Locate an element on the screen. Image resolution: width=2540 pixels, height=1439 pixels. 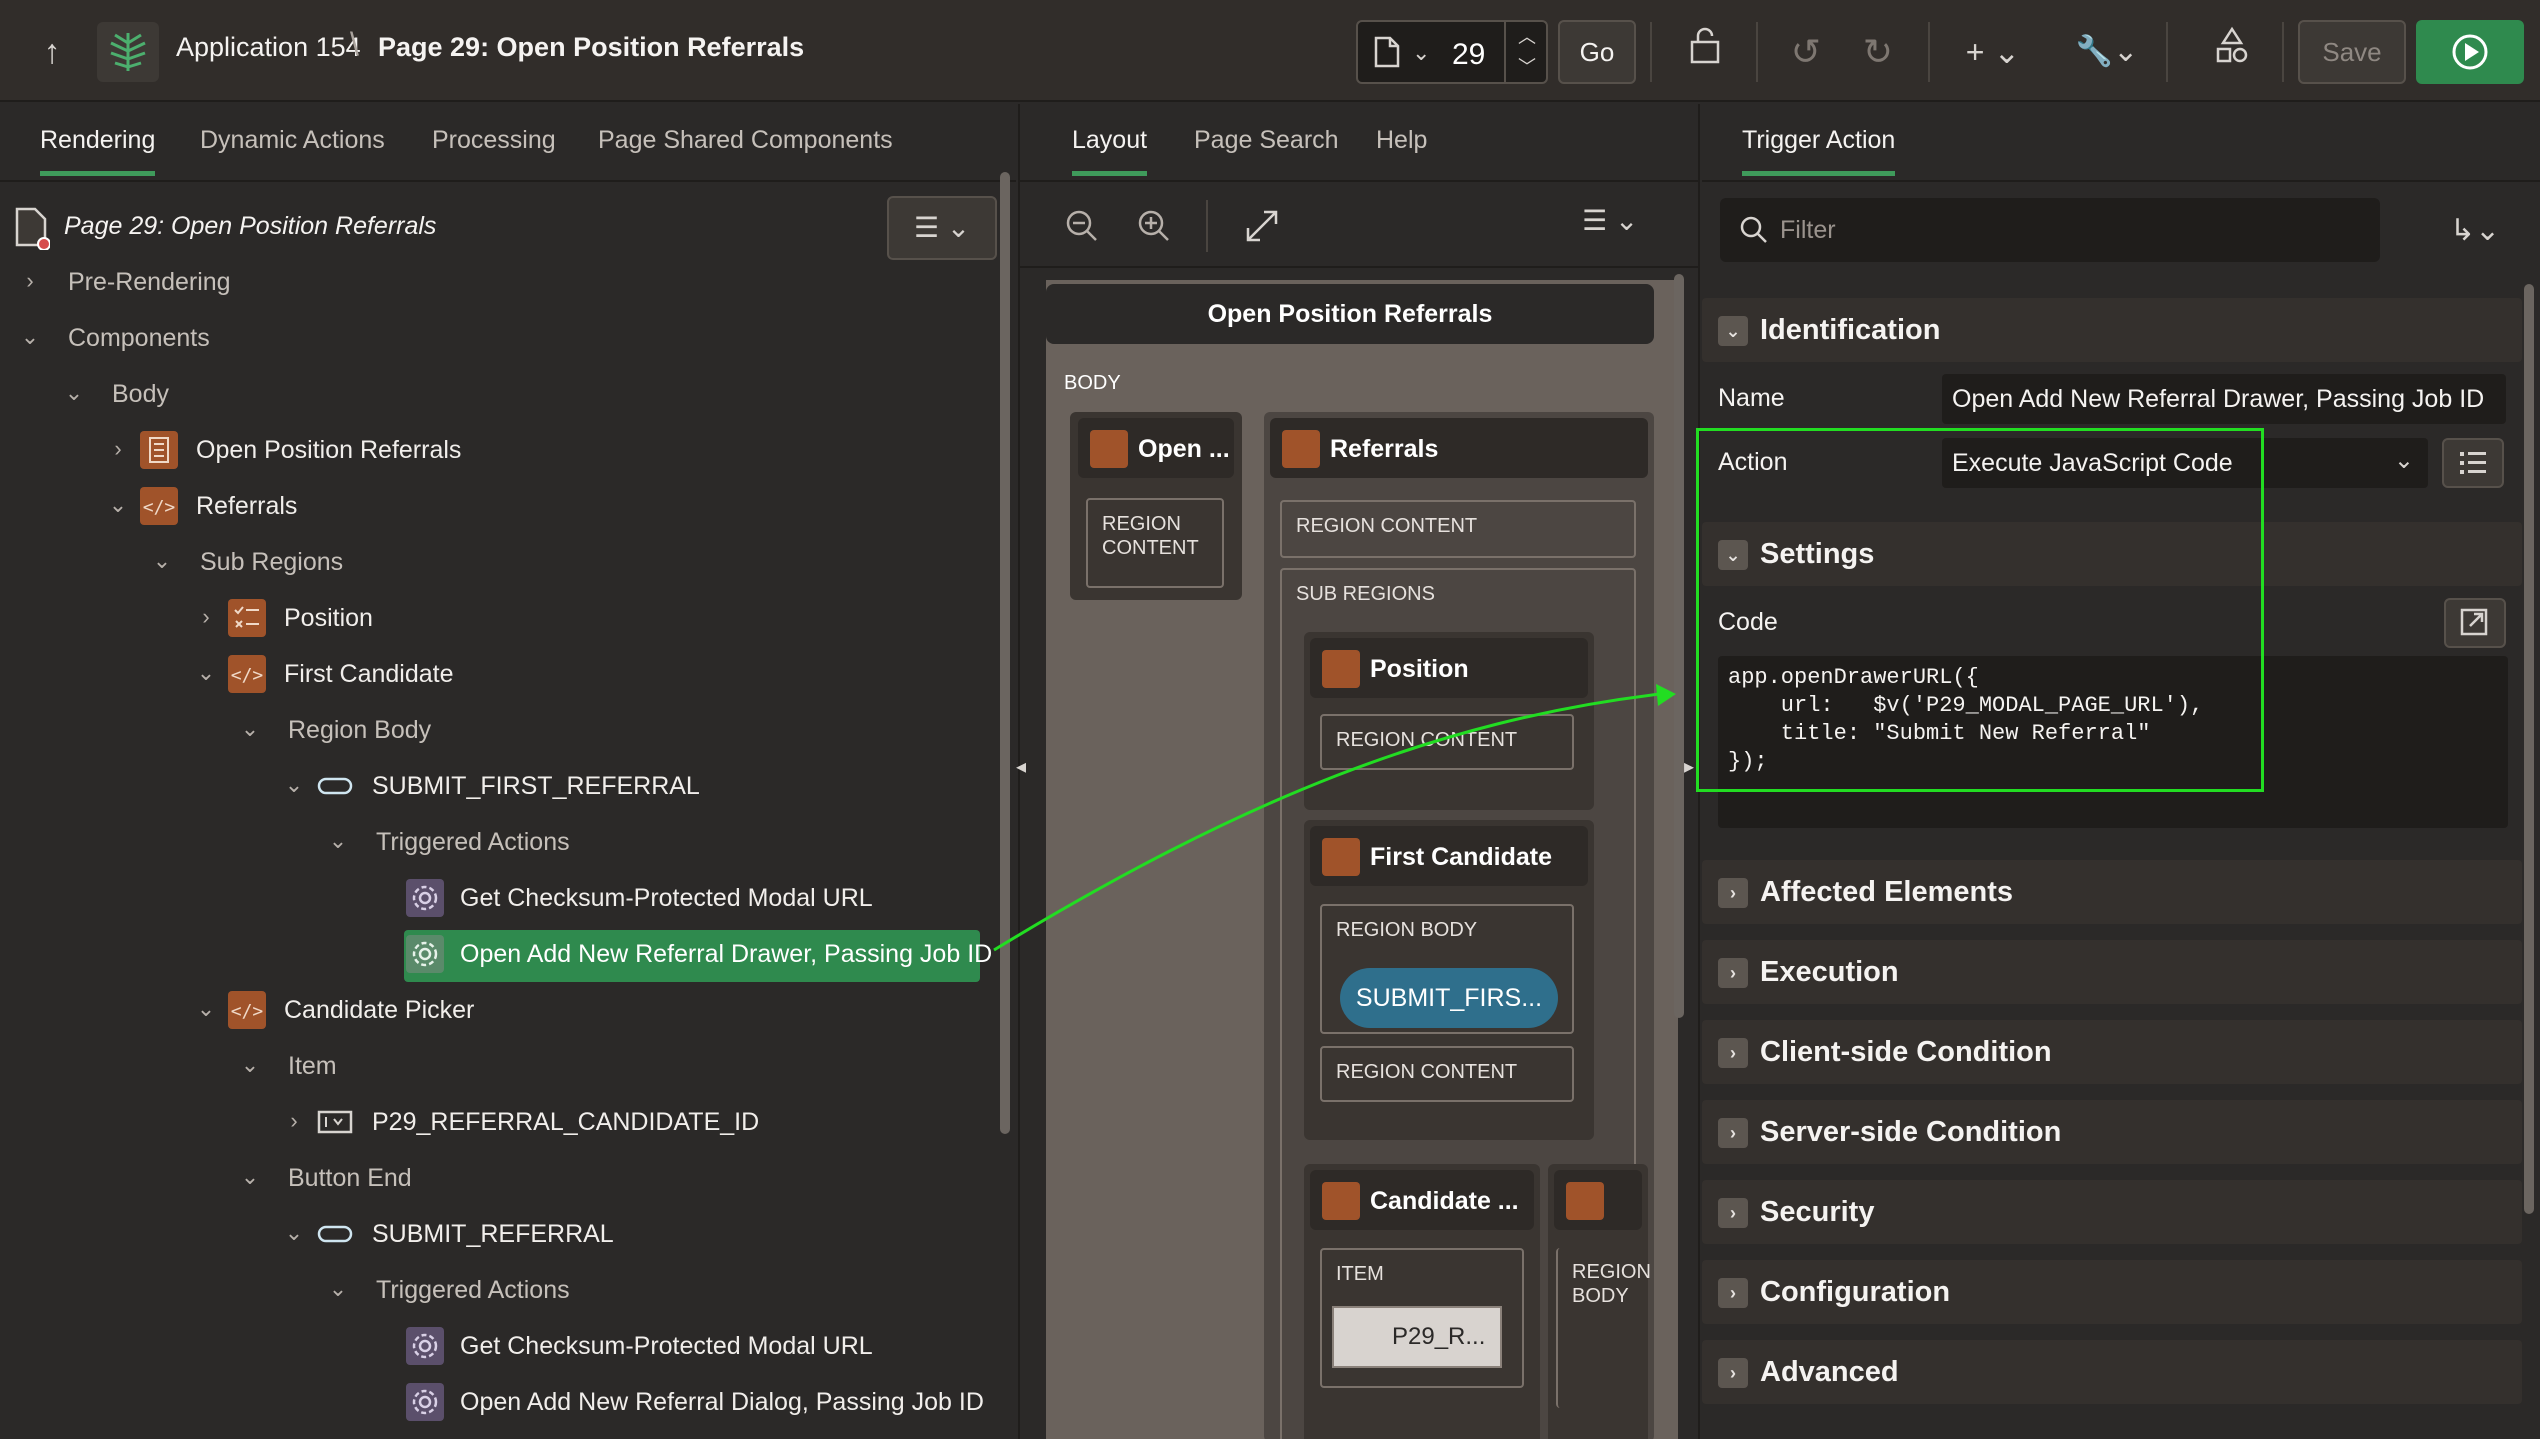
tab-dynamic-actions: Dynamic Actions is located at coordinates (292, 148).